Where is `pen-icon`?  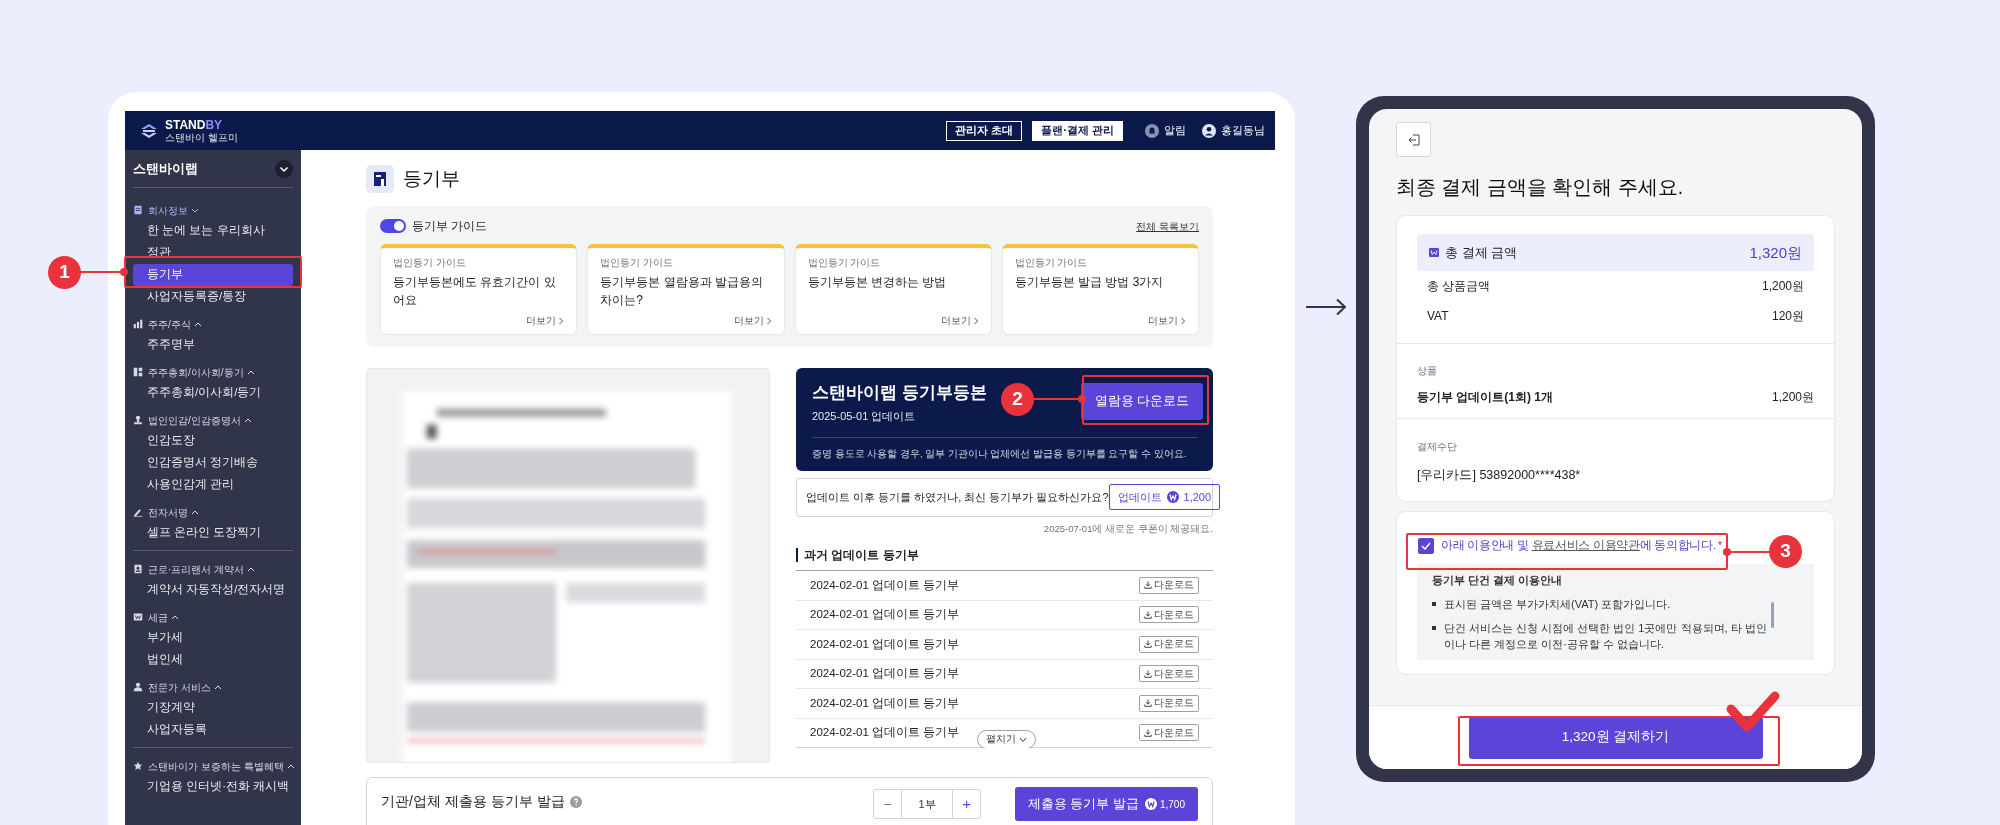 pen-icon is located at coordinates (138, 512).